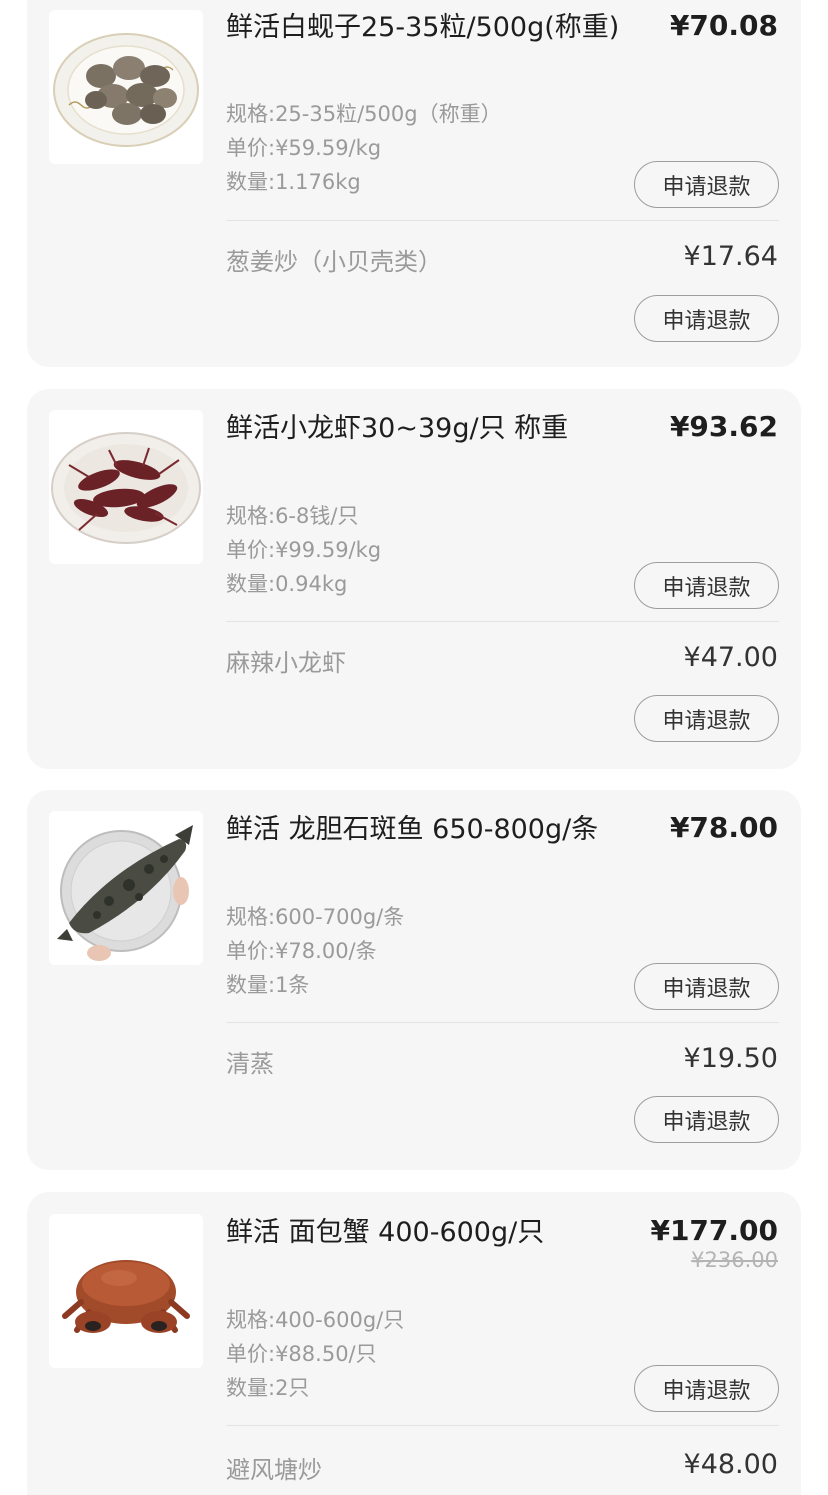 The image size is (828, 1495). What do you see at coordinates (723, 426) in the screenshot?
I see `product-price: ¥93.62` at bounding box center [723, 426].